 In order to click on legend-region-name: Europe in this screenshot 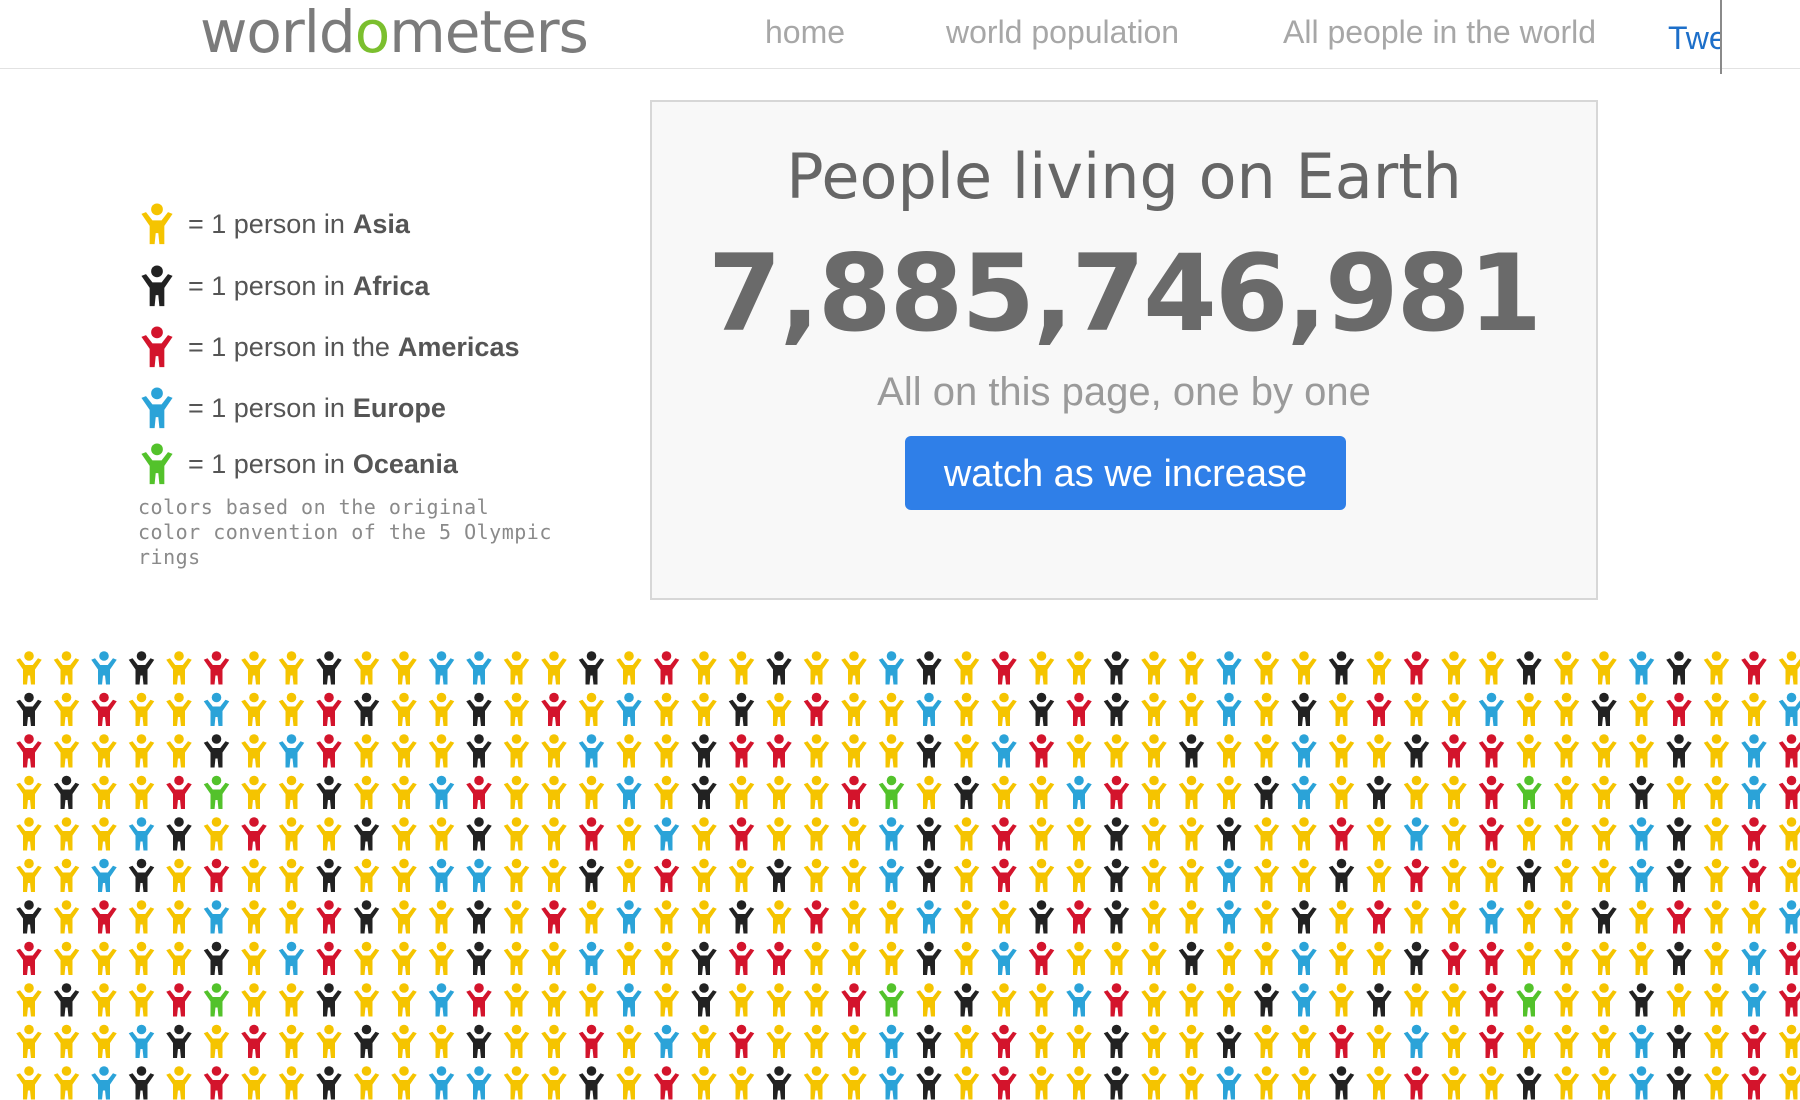, I will do `click(399, 407)`.